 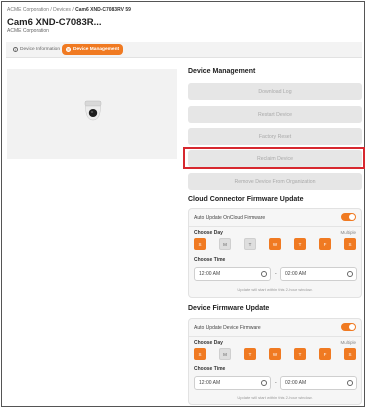 I want to click on device-image, so click(x=92, y=114).